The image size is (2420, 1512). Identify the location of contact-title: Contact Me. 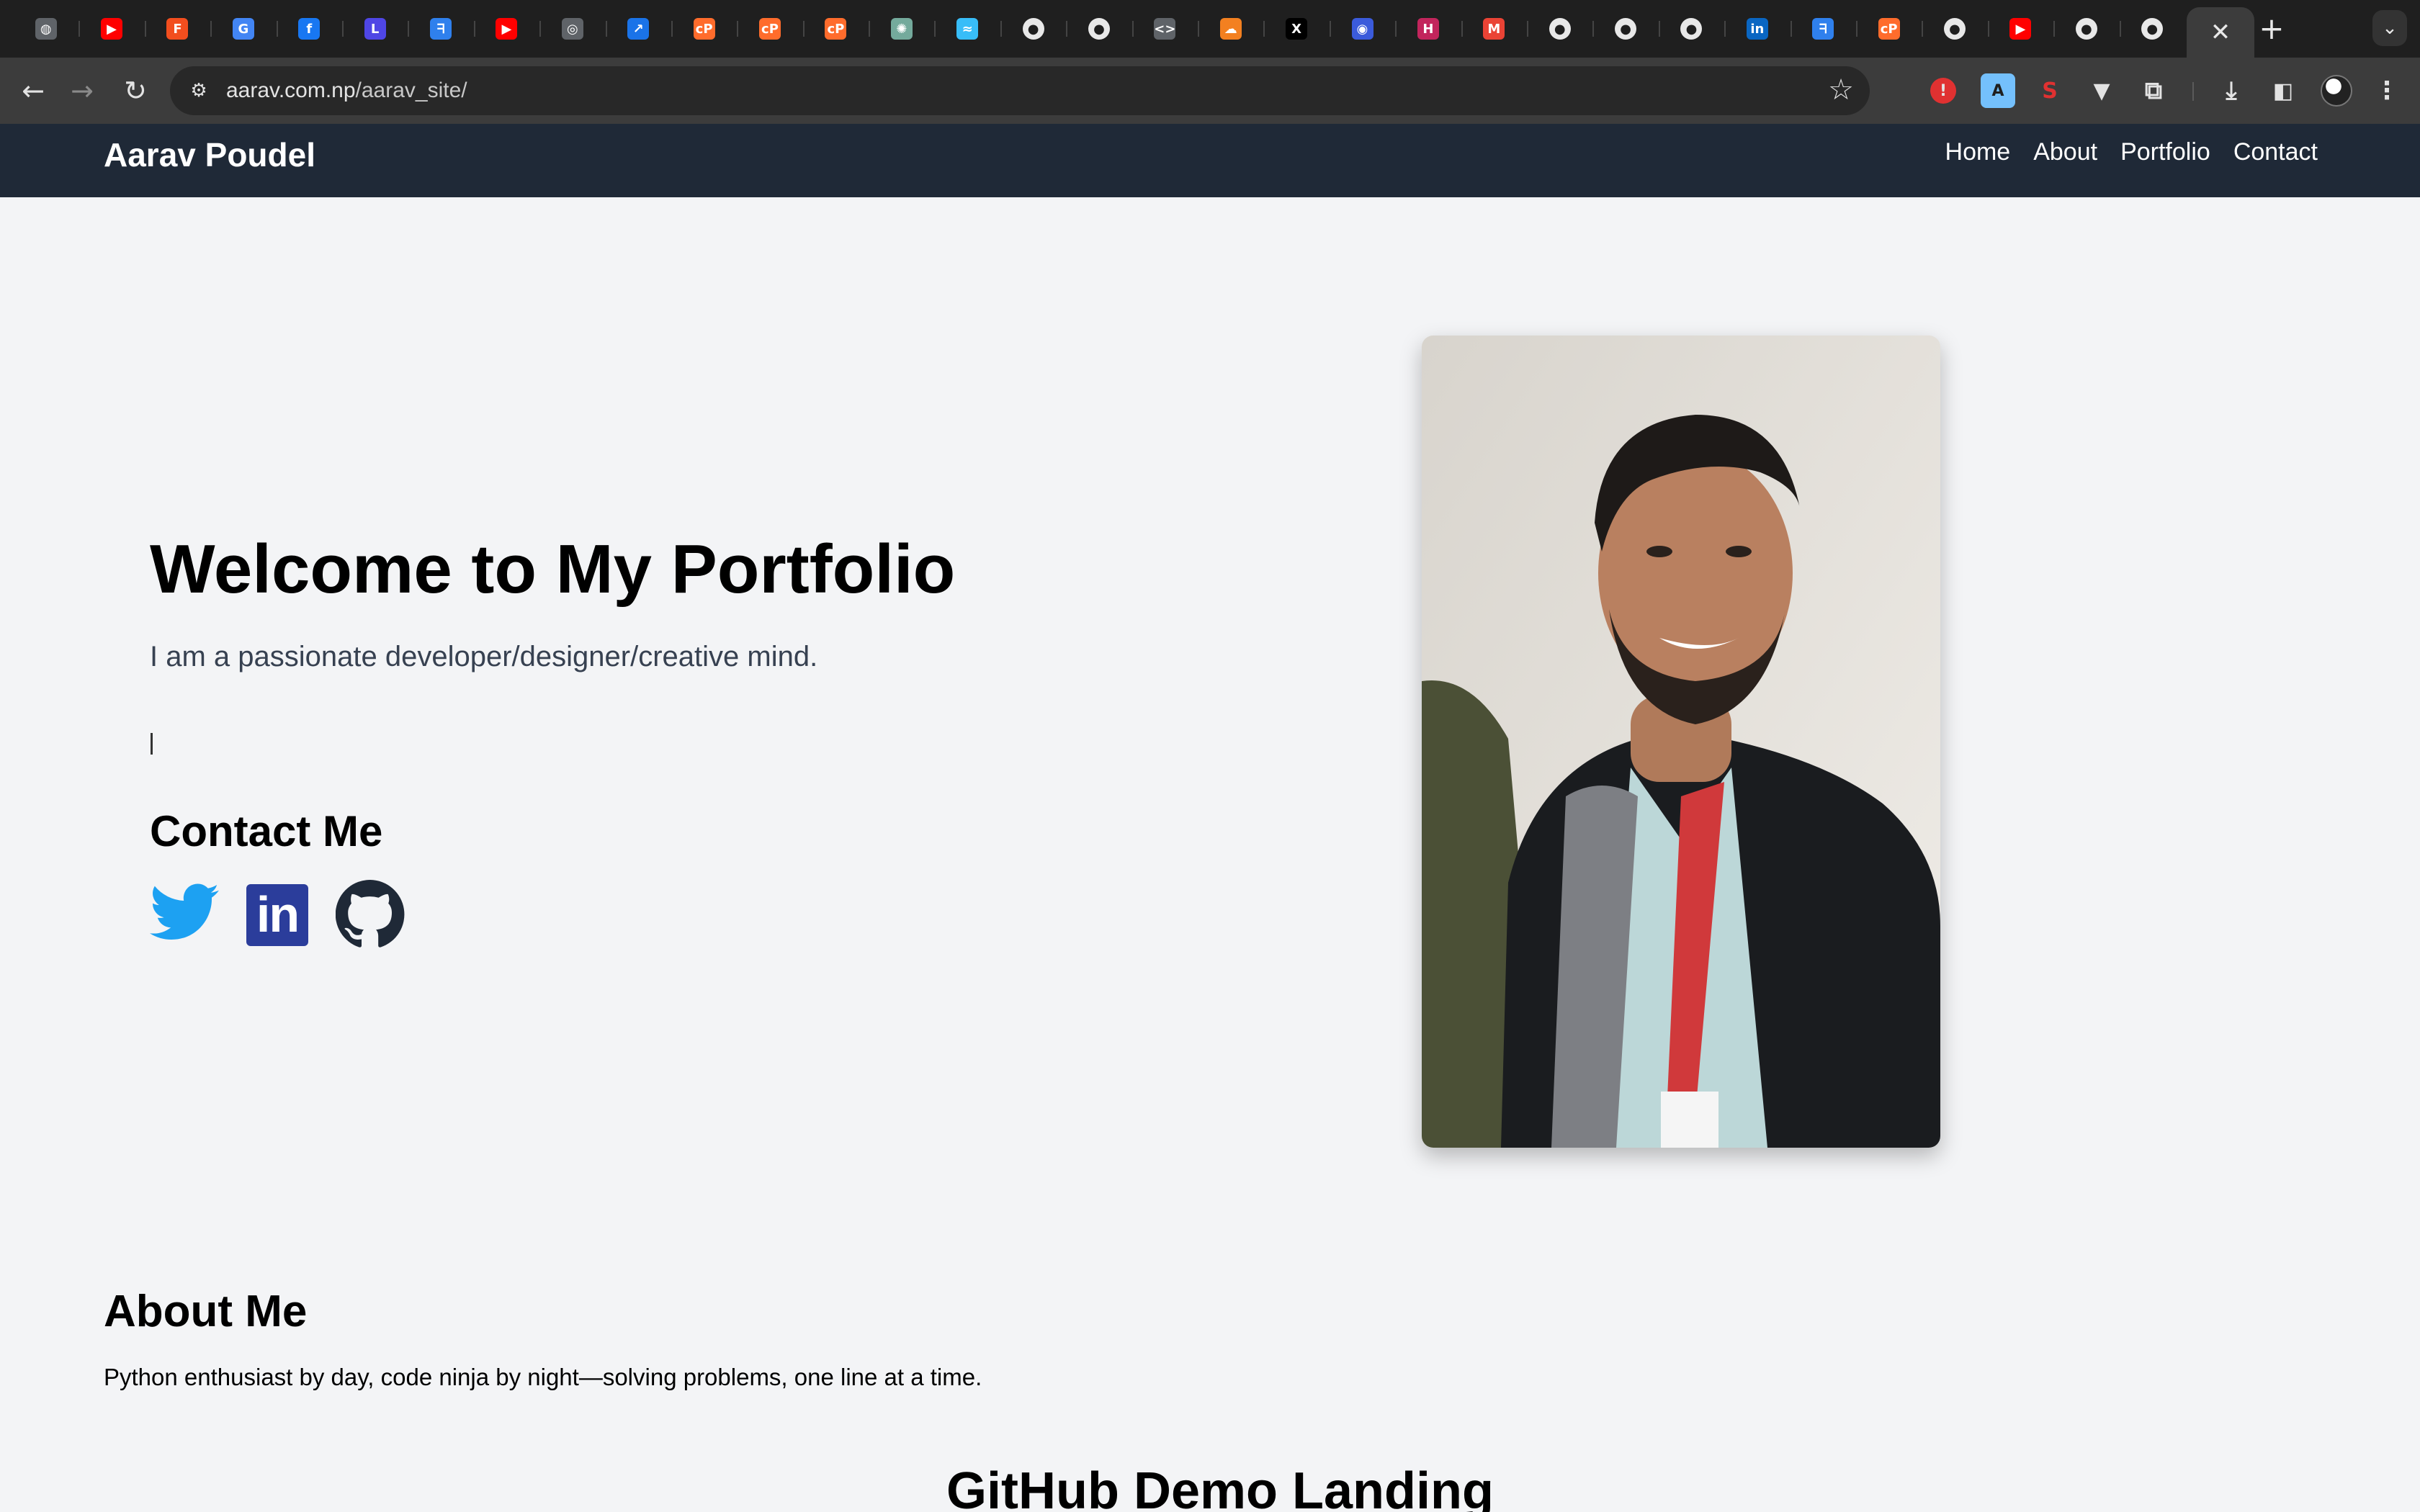
(266, 831).